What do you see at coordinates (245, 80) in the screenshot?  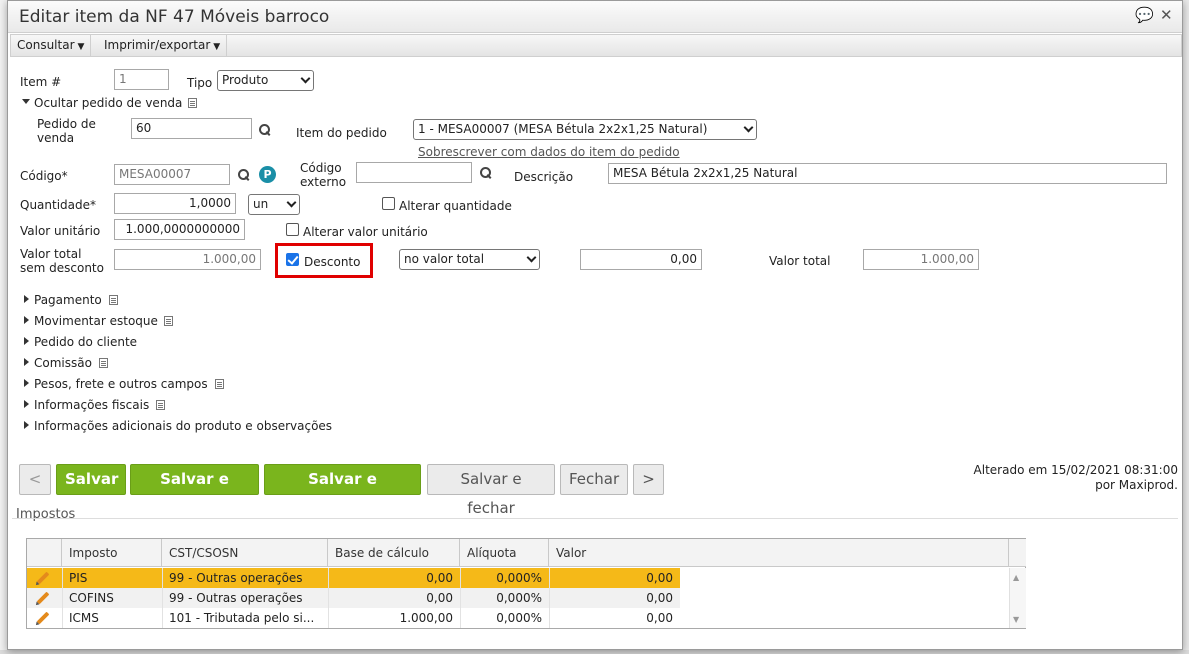 I see `tipo-select-value: Produto` at bounding box center [245, 80].